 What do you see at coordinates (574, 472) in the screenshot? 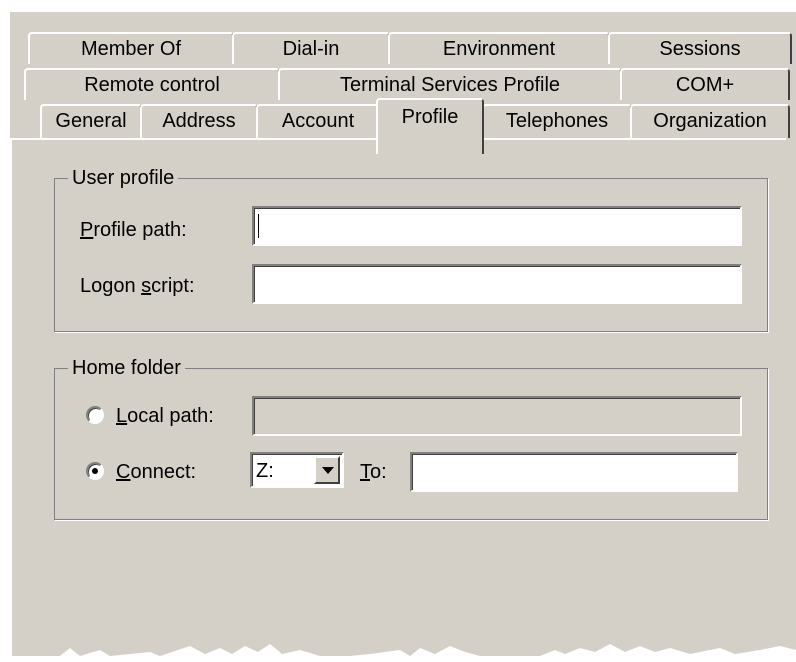
I see `home-folder-to-input` at bounding box center [574, 472].